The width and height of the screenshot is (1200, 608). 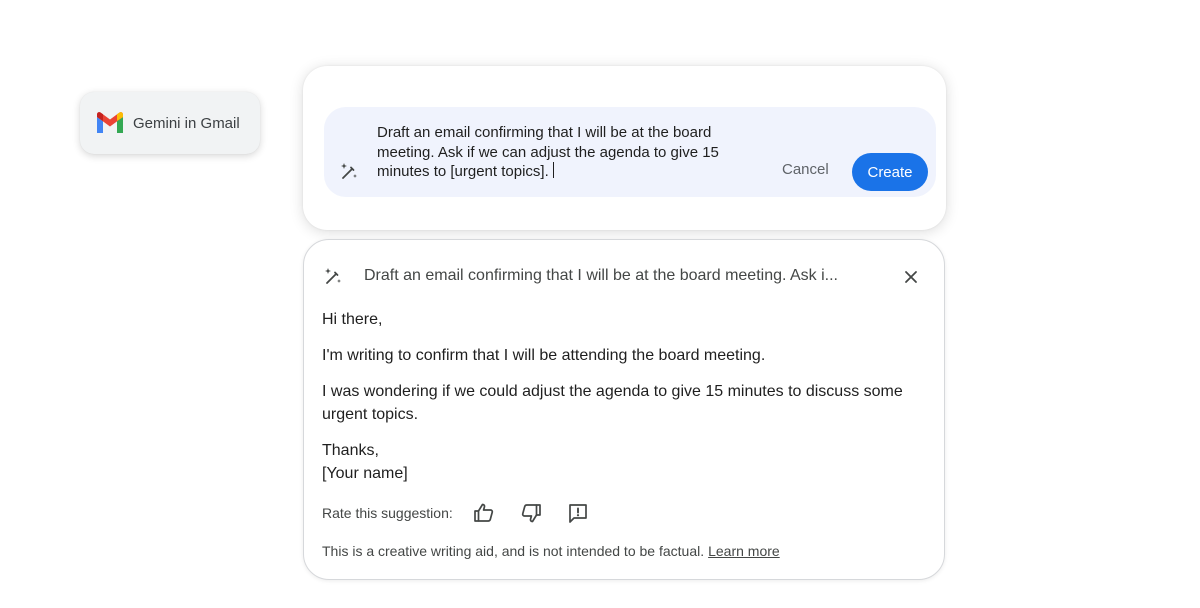 I want to click on thumbs-up-icon, so click(x=483, y=512).